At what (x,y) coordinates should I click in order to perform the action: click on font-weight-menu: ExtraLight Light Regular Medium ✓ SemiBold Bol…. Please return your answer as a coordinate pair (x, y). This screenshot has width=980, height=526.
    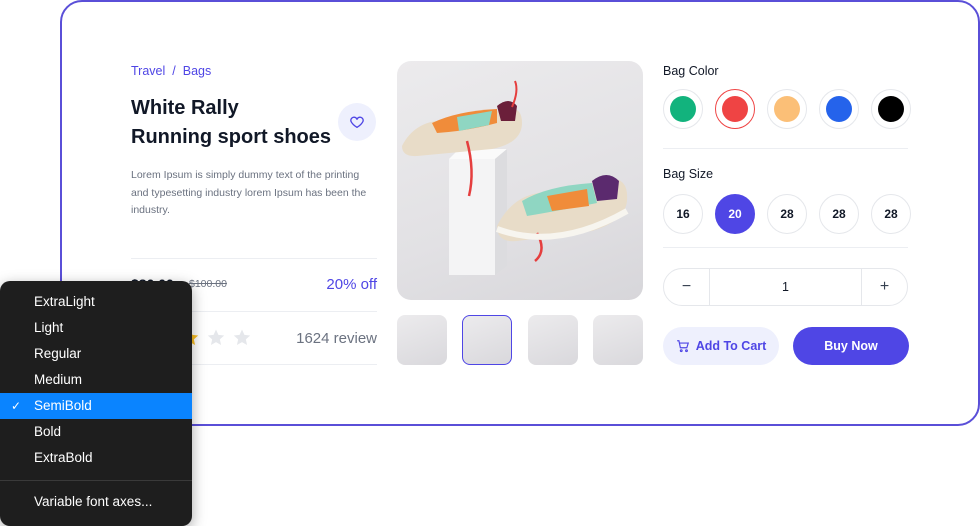
    Looking at the image, I should click on (96, 403).